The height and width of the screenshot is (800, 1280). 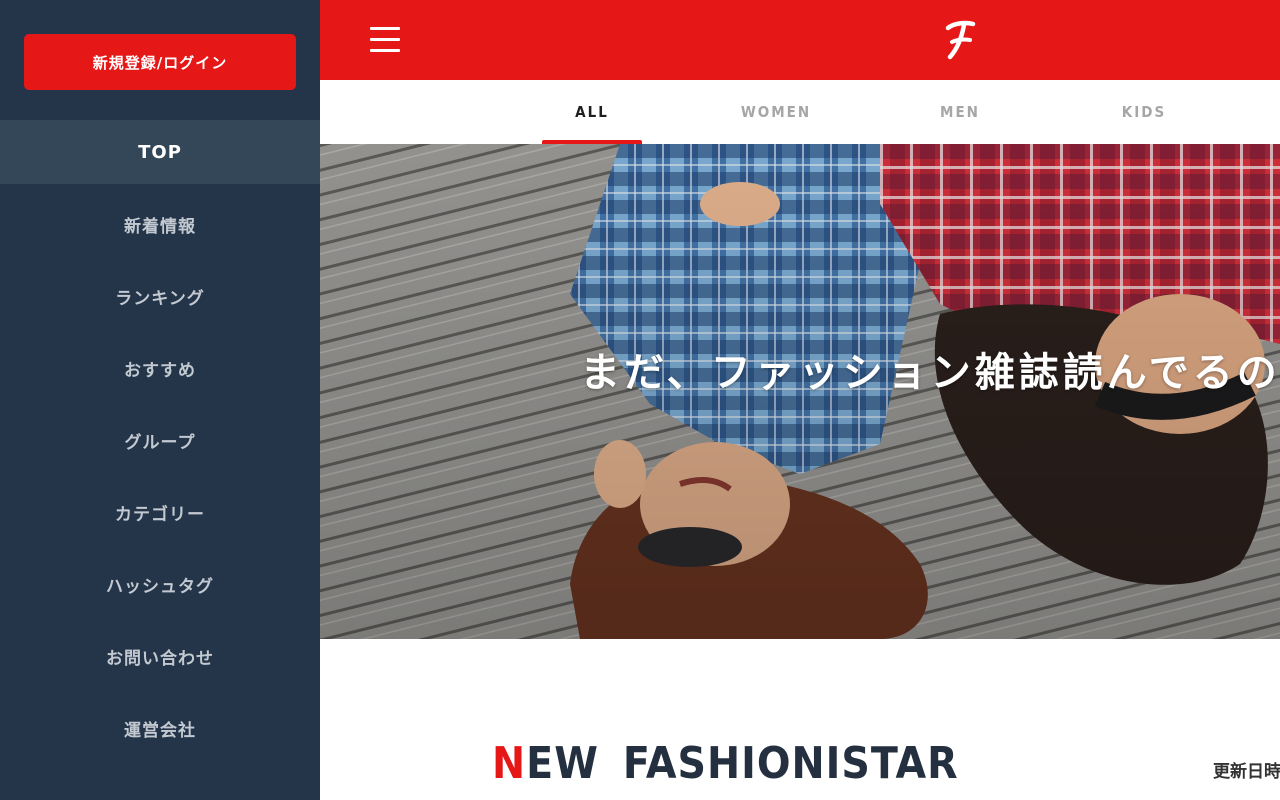 What do you see at coordinates (960, 40) in the screenshot?
I see `brand-logo-icon` at bounding box center [960, 40].